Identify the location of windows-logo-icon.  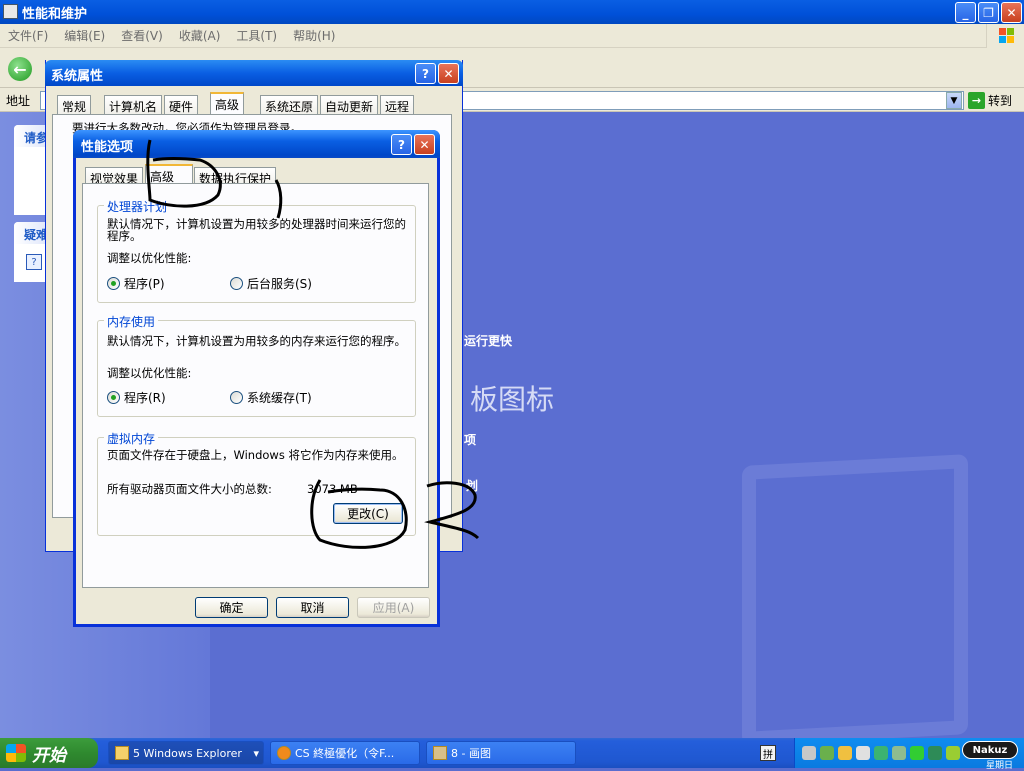
(1005, 36).